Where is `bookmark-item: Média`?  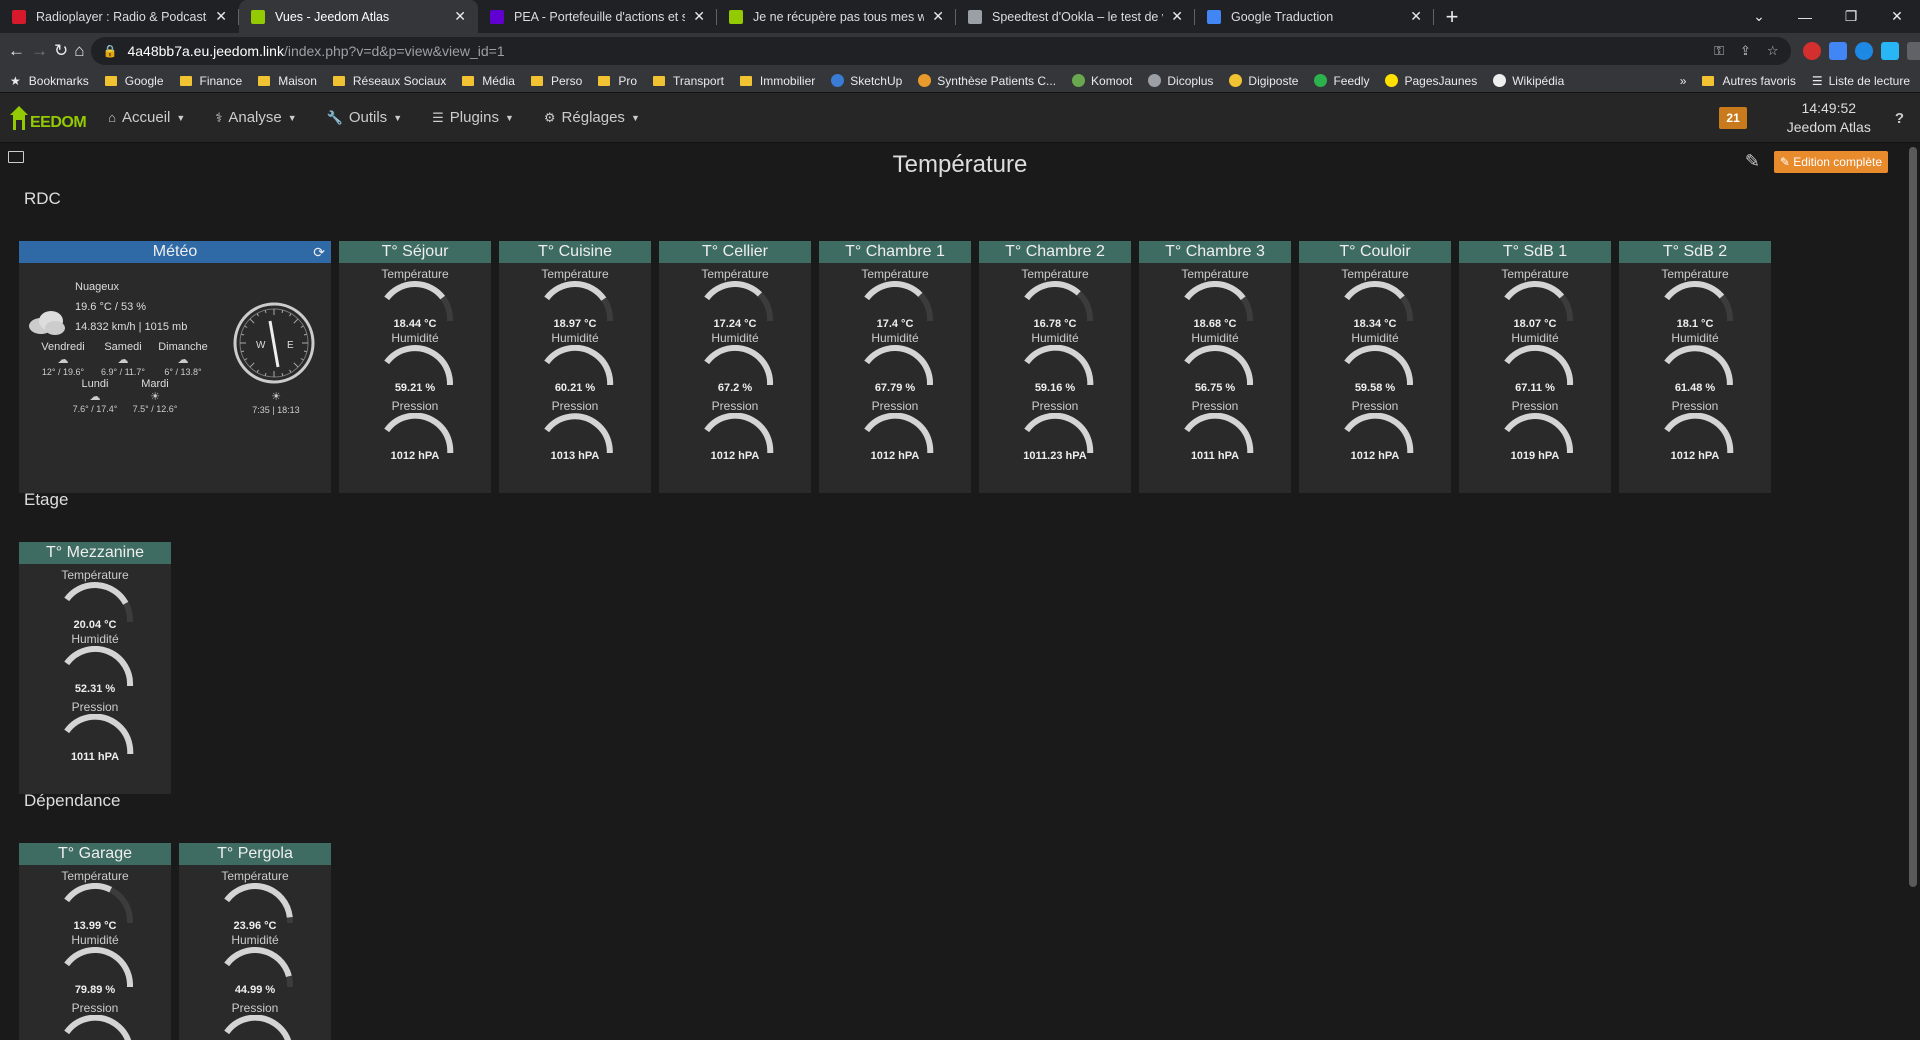
bookmark-item: Média is located at coordinates (488, 81).